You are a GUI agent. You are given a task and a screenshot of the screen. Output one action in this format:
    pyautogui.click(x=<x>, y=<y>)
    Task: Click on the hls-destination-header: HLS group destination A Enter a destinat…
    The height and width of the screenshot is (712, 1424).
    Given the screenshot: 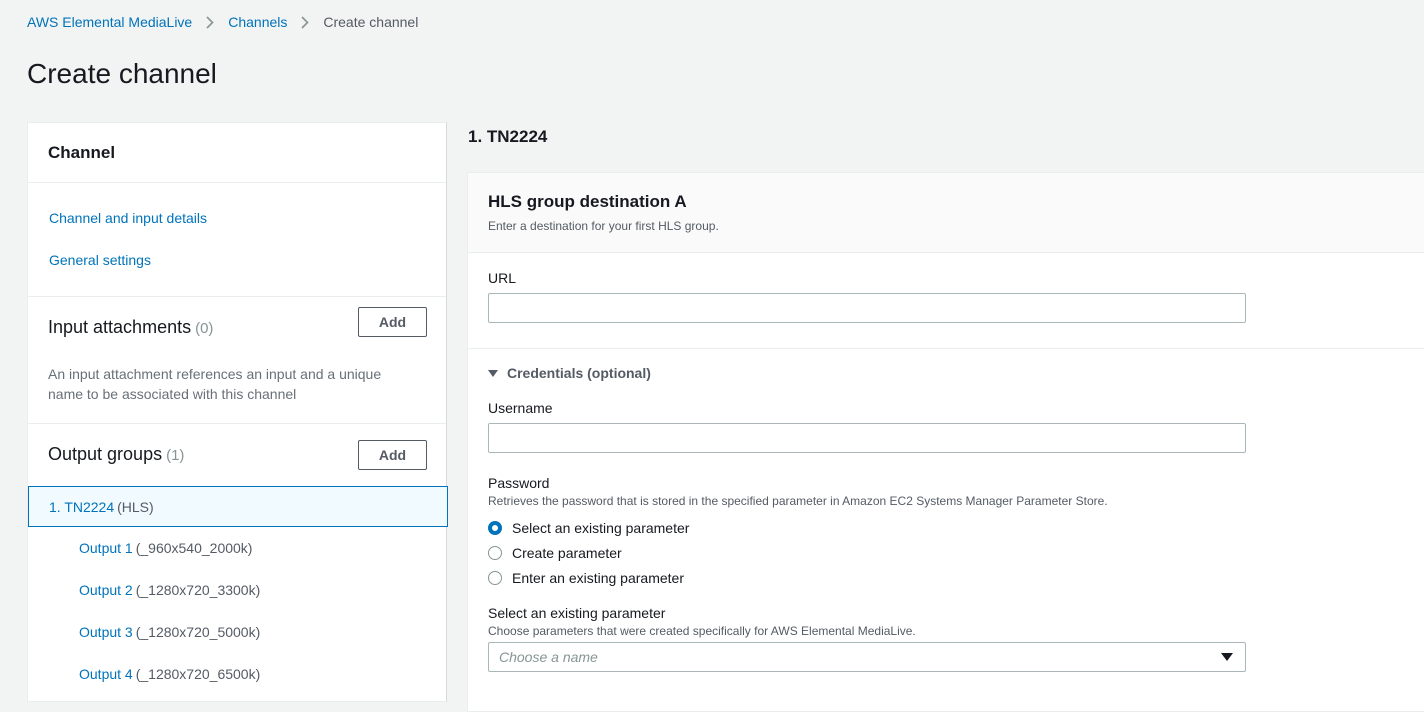 What is the action you would take?
    pyautogui.click(x=946, y=213)
    